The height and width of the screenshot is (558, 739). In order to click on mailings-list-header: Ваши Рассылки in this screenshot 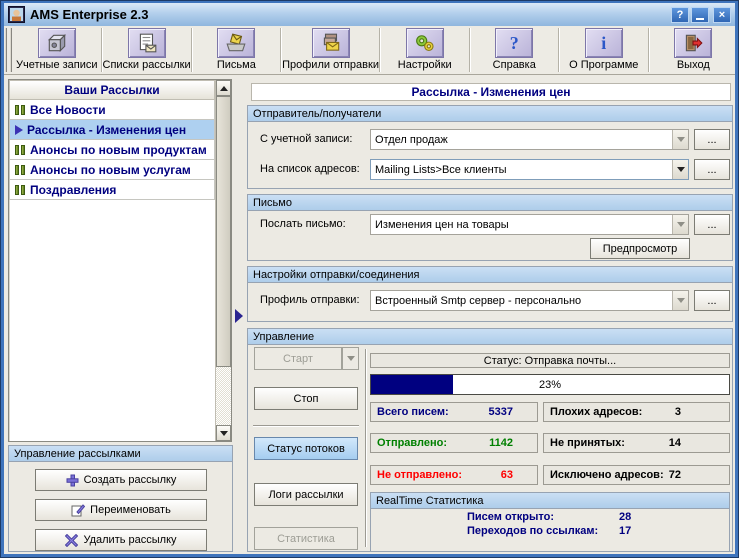, I will do `click(112, 90)`.